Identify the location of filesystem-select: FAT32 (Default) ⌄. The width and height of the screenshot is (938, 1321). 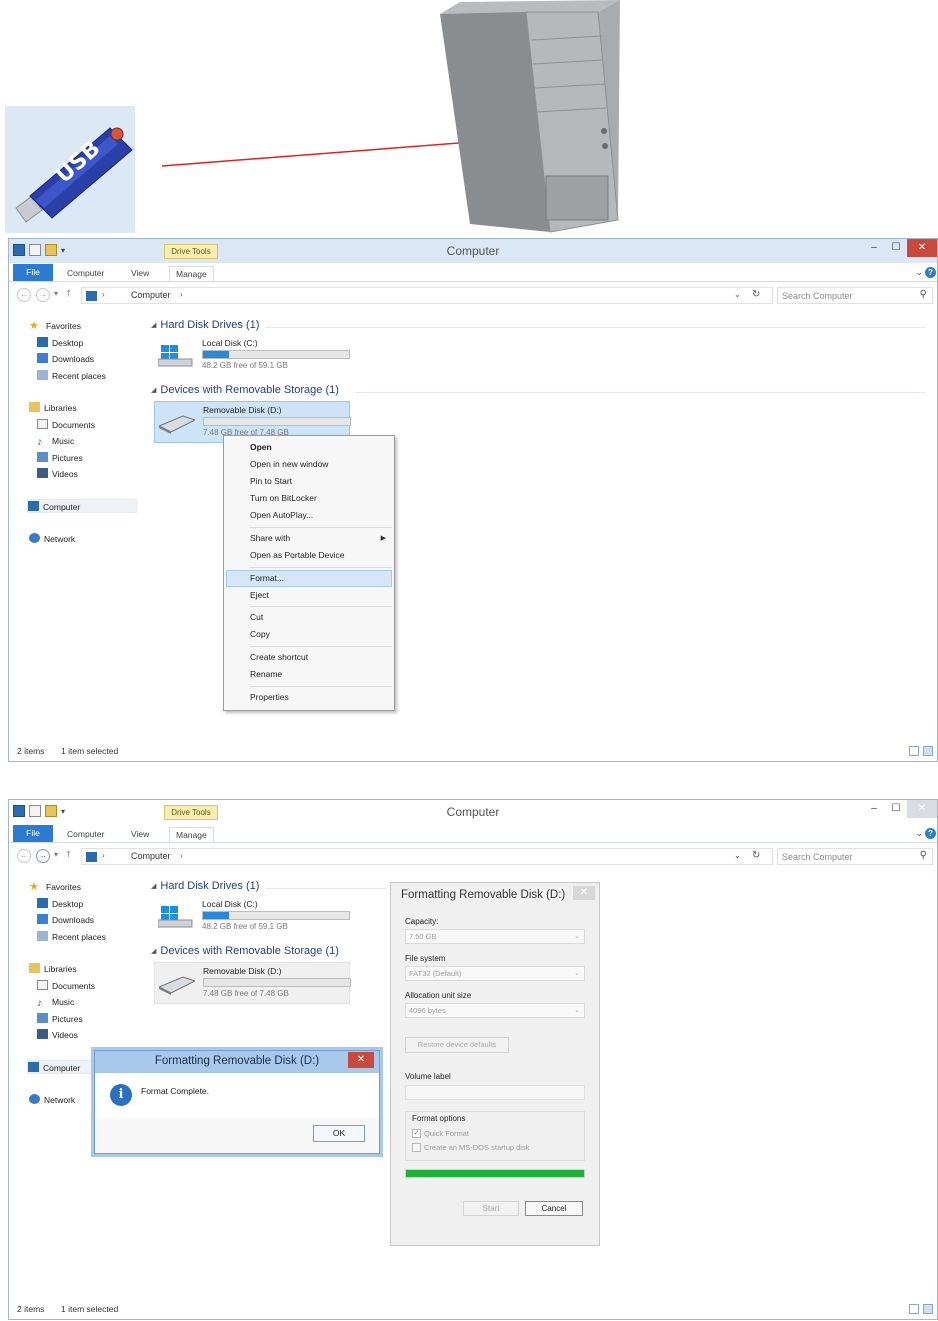
(495, 973).